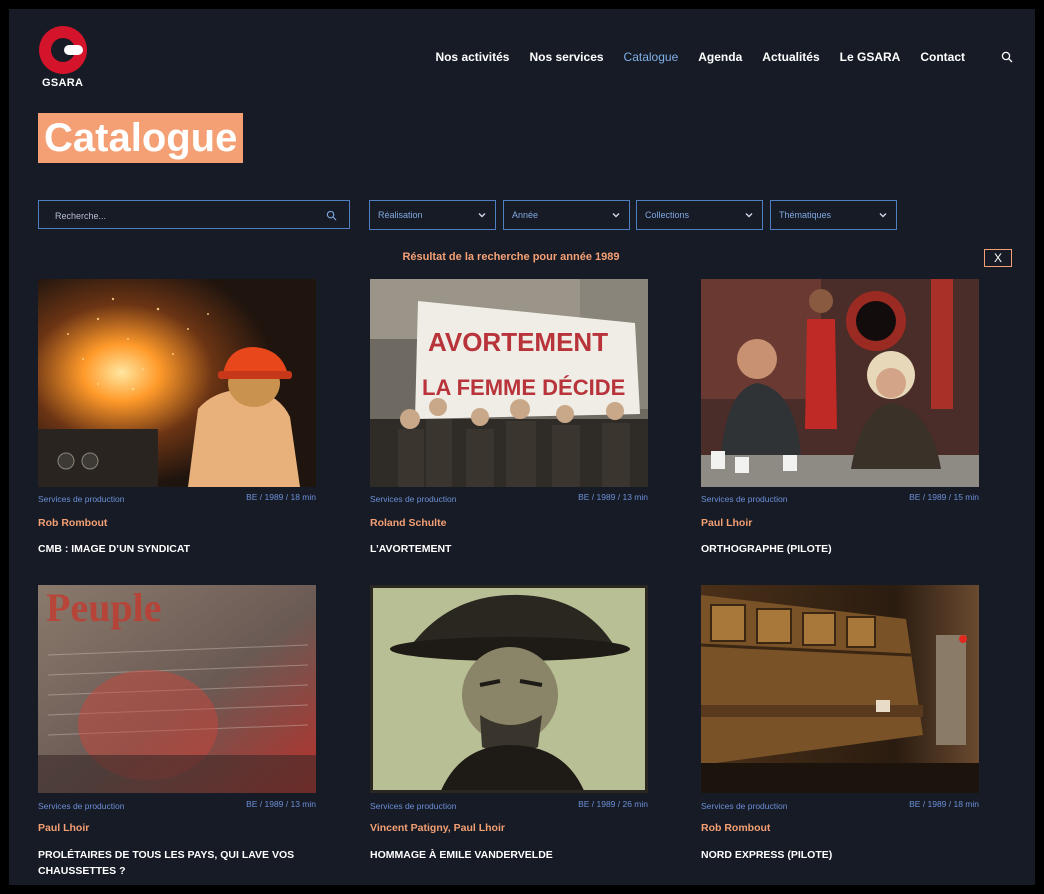 This screenshot has width=1044, height=894. I want to click on nav-item-contact: Contact, so click(942, 57).